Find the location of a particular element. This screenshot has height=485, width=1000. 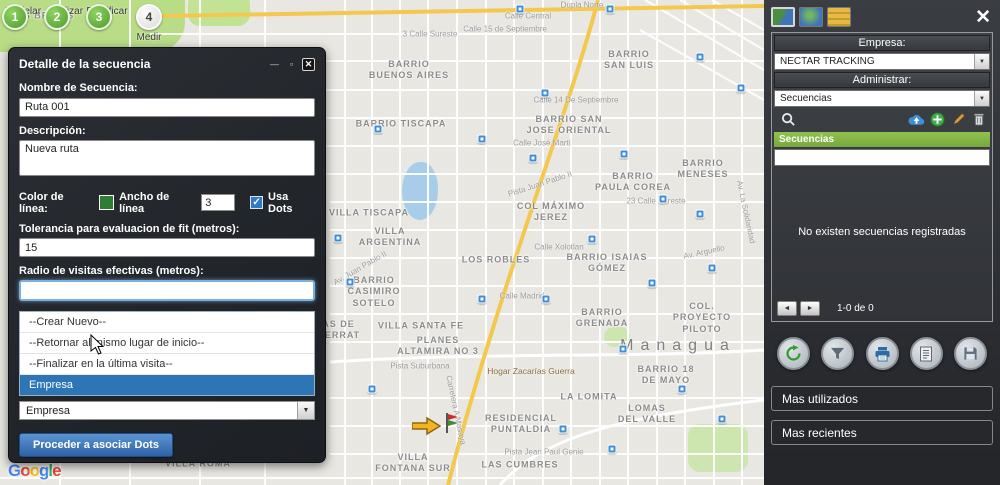

google-logo: Google is located at coordinates (35, 471).